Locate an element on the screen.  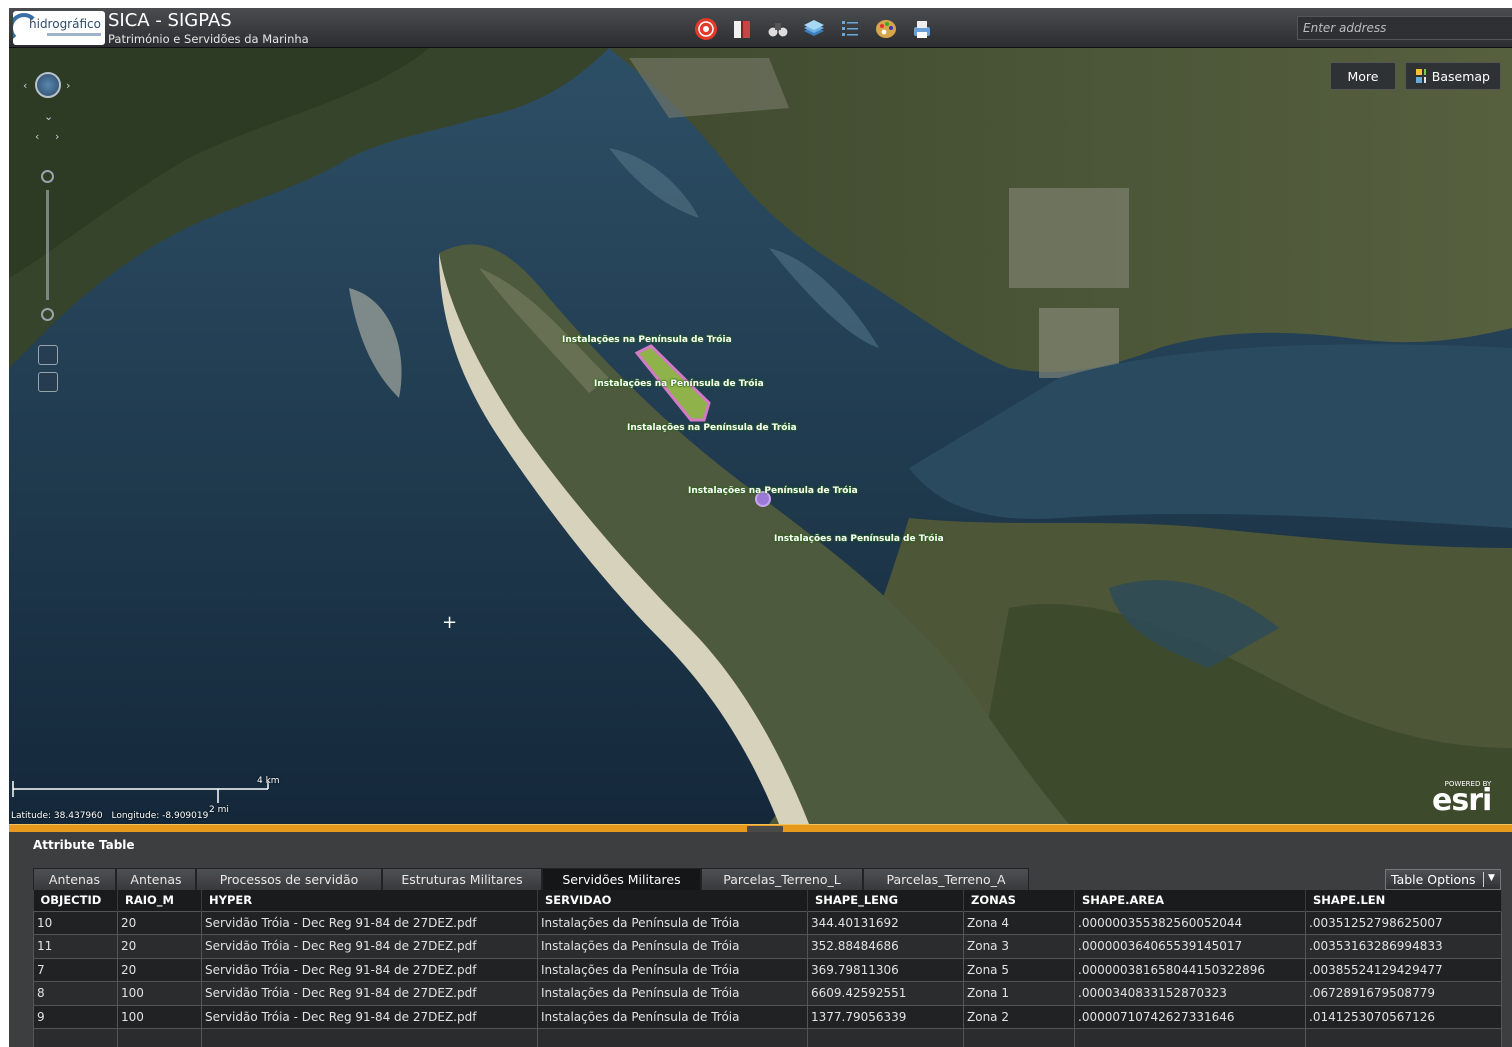
table-cell: .00353163286994833 is located at coordinates (1403, 946).